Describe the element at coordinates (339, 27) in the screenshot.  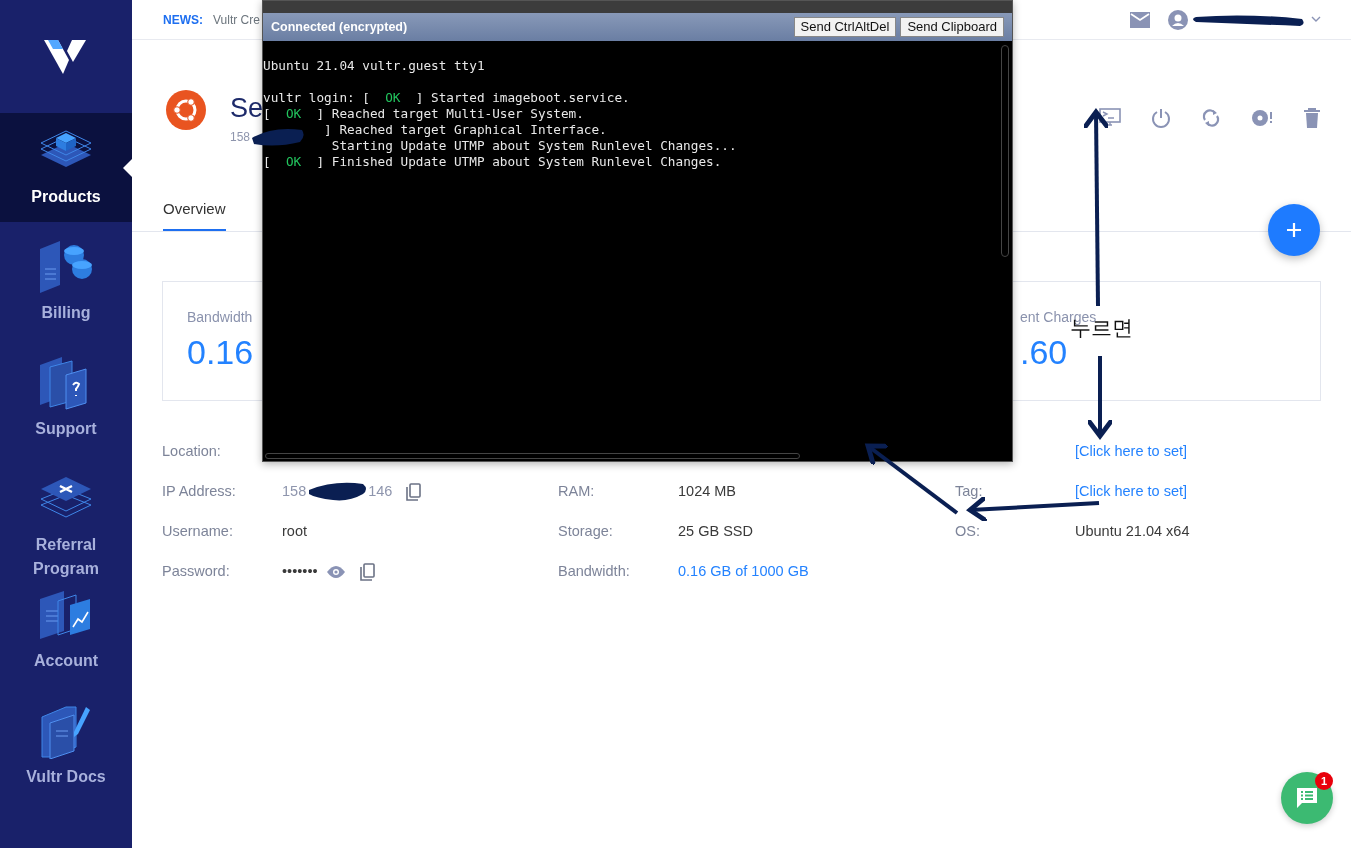
I see `connection-status: Connected (encrypted)` at that location.